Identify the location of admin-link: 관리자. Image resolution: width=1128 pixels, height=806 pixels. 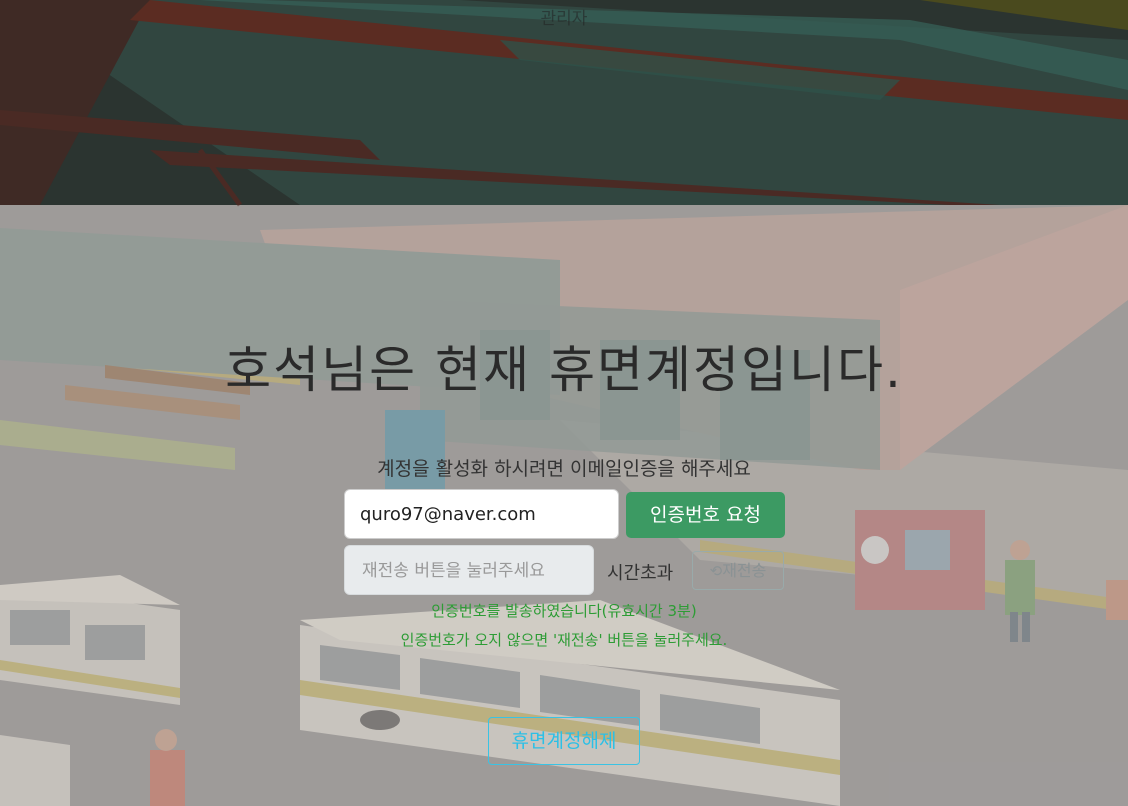
(564, 16).